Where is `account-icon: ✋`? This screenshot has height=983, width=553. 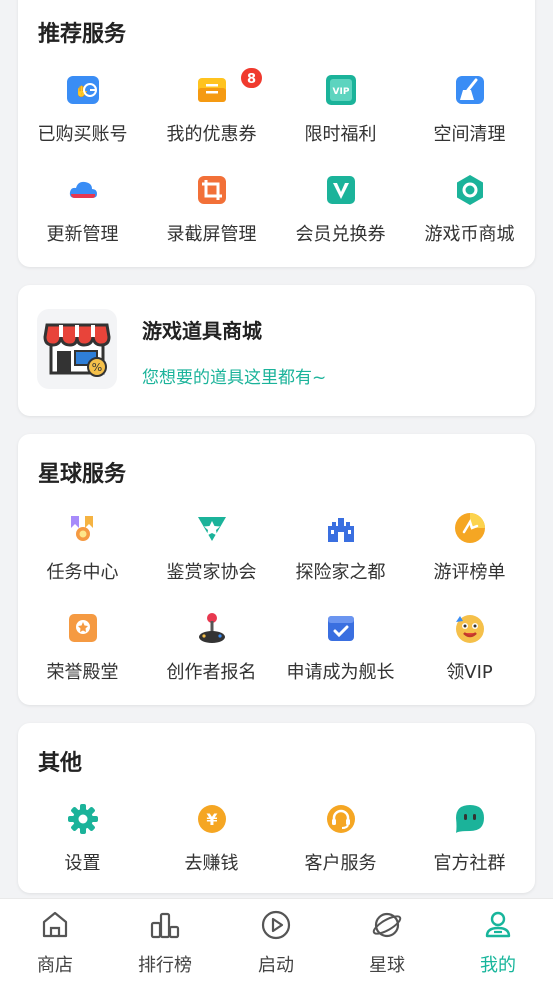
account-icon: ✋ is located at coordinates (82, 90).